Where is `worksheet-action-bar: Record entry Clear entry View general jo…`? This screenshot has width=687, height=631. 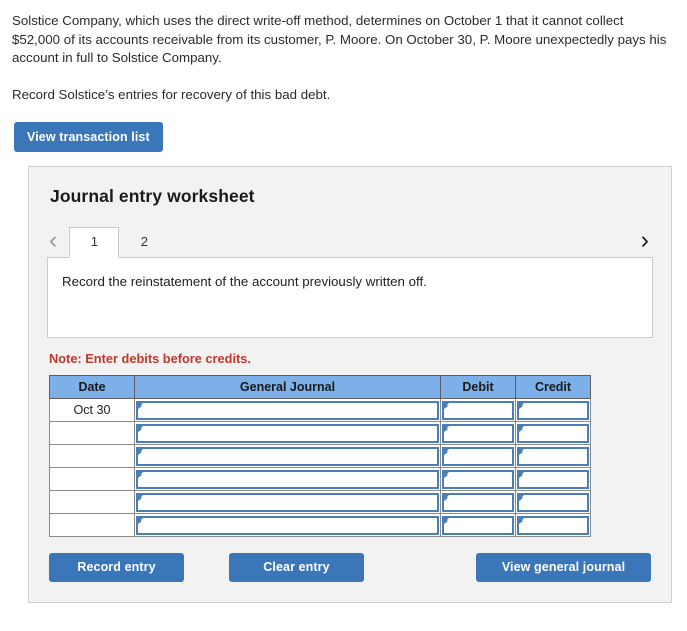 worksheet-action-bar: Record entry Clear entry View general jo… is located at coordinates (350, 567).